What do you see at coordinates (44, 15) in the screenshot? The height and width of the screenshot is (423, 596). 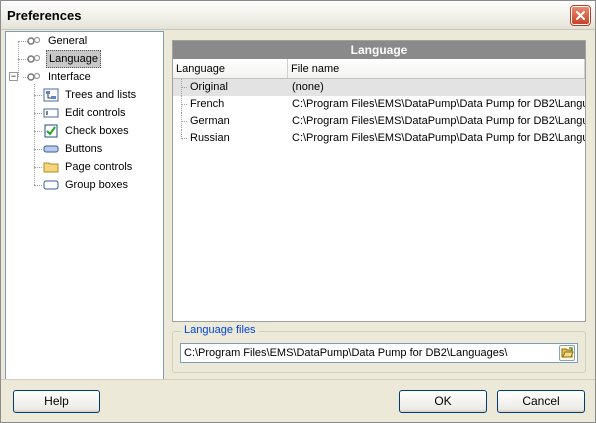 I see `window-title: Preferences` at bounding box center [44, 15].